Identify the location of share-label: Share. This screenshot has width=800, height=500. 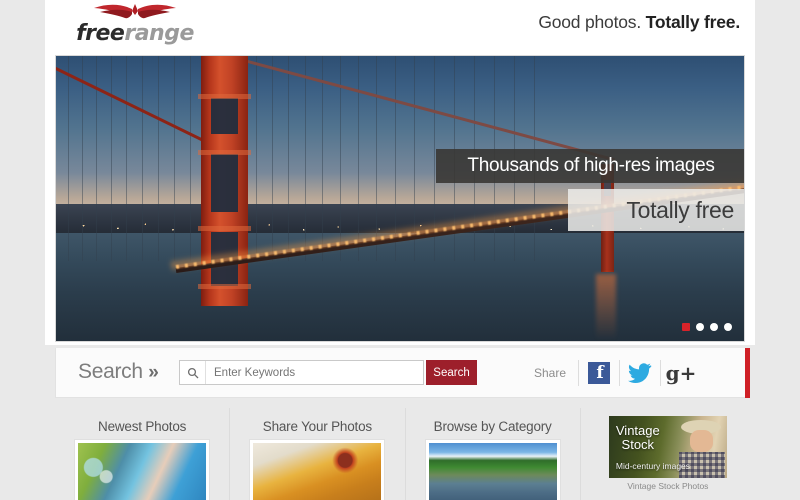
(549, 373).